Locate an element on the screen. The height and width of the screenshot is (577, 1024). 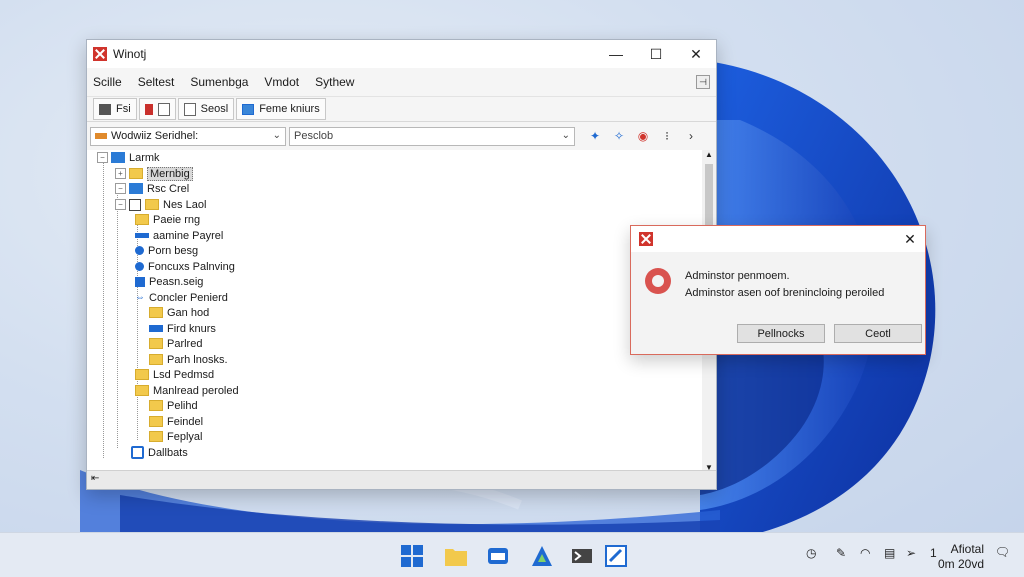
tree-item: Feindel is located at coordinates (176, 421).